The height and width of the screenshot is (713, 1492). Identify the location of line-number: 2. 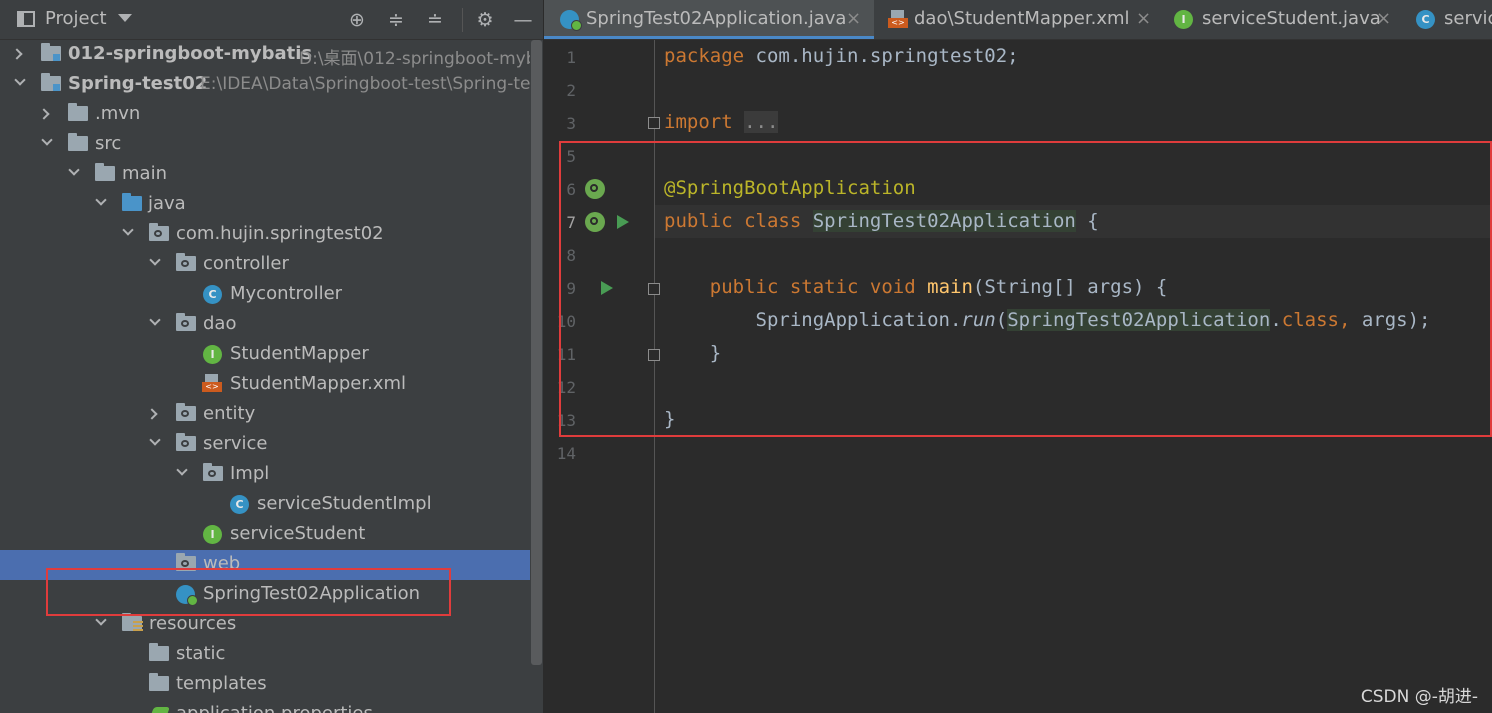
(571, 90).